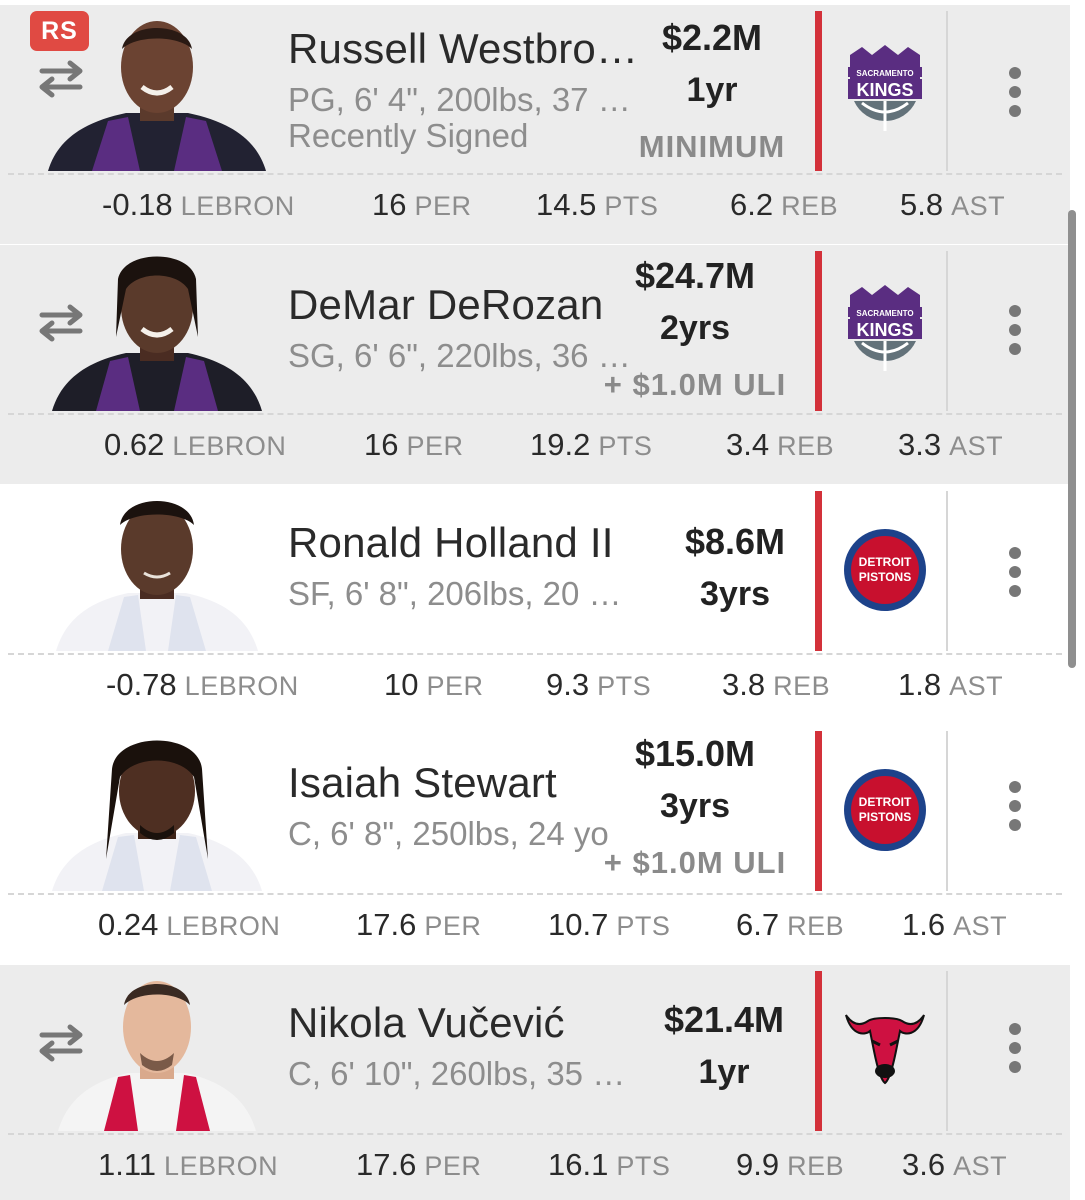  Describe the element at coordinates (955, 924) in the screenshot. I see `stat-ast: 1.6 AST` at that location.